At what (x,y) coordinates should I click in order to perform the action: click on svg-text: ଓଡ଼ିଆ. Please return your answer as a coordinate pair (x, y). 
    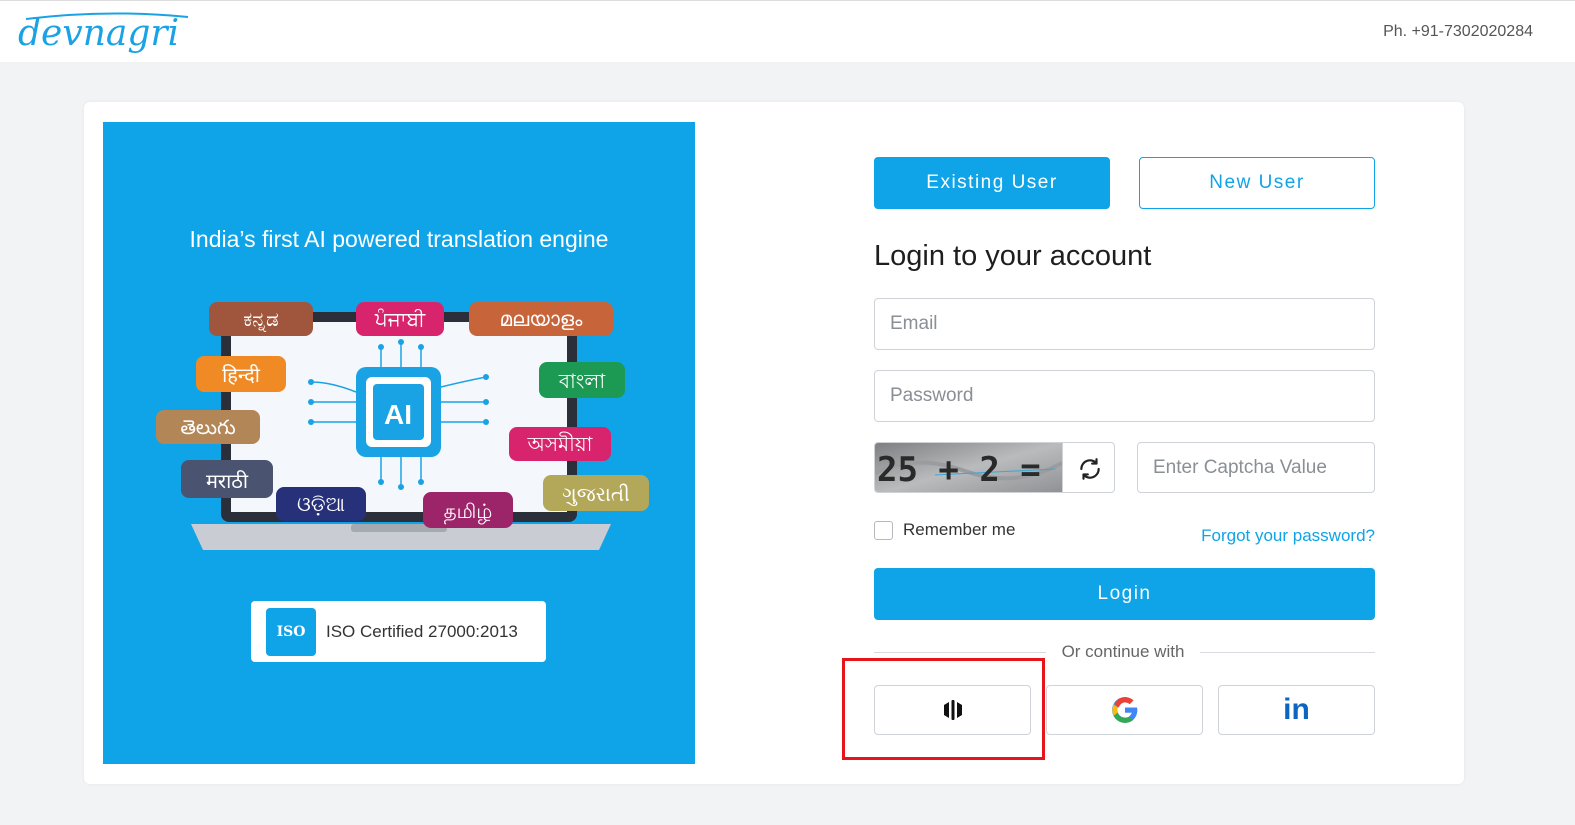
    Looking at the image, I should click on (321, 504).